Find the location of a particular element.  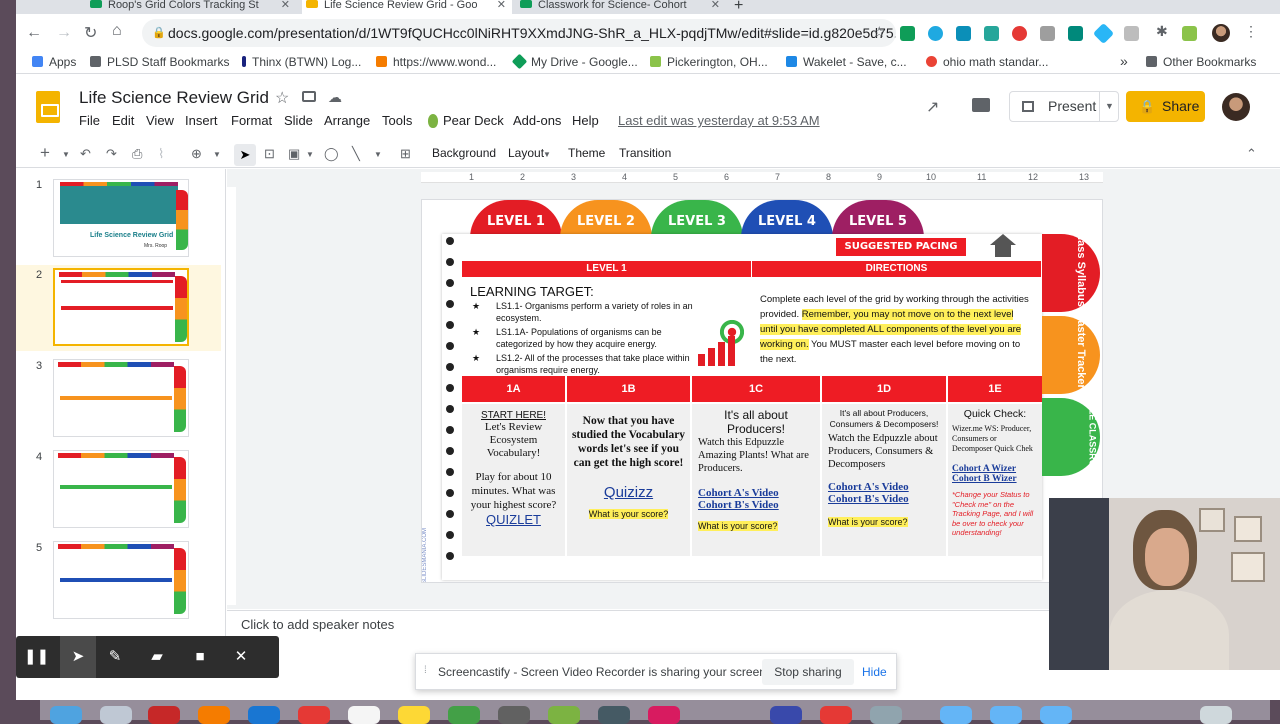

tab-classwork: Classwork for Science- Cohort ✕ is located at coordinates (621, 7).